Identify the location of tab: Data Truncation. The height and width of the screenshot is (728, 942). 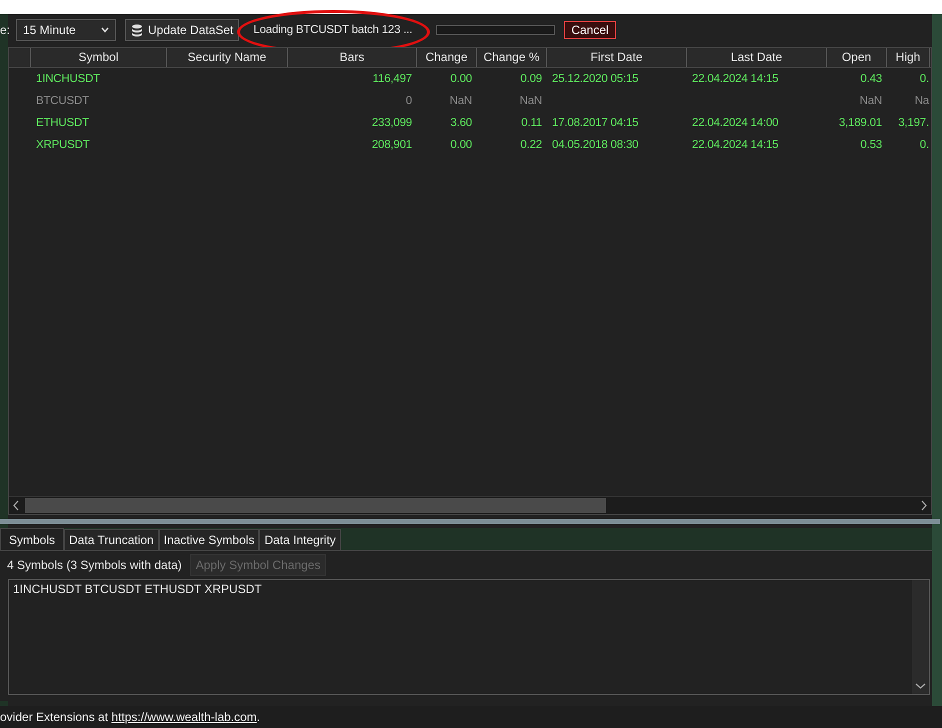
(111, 539).